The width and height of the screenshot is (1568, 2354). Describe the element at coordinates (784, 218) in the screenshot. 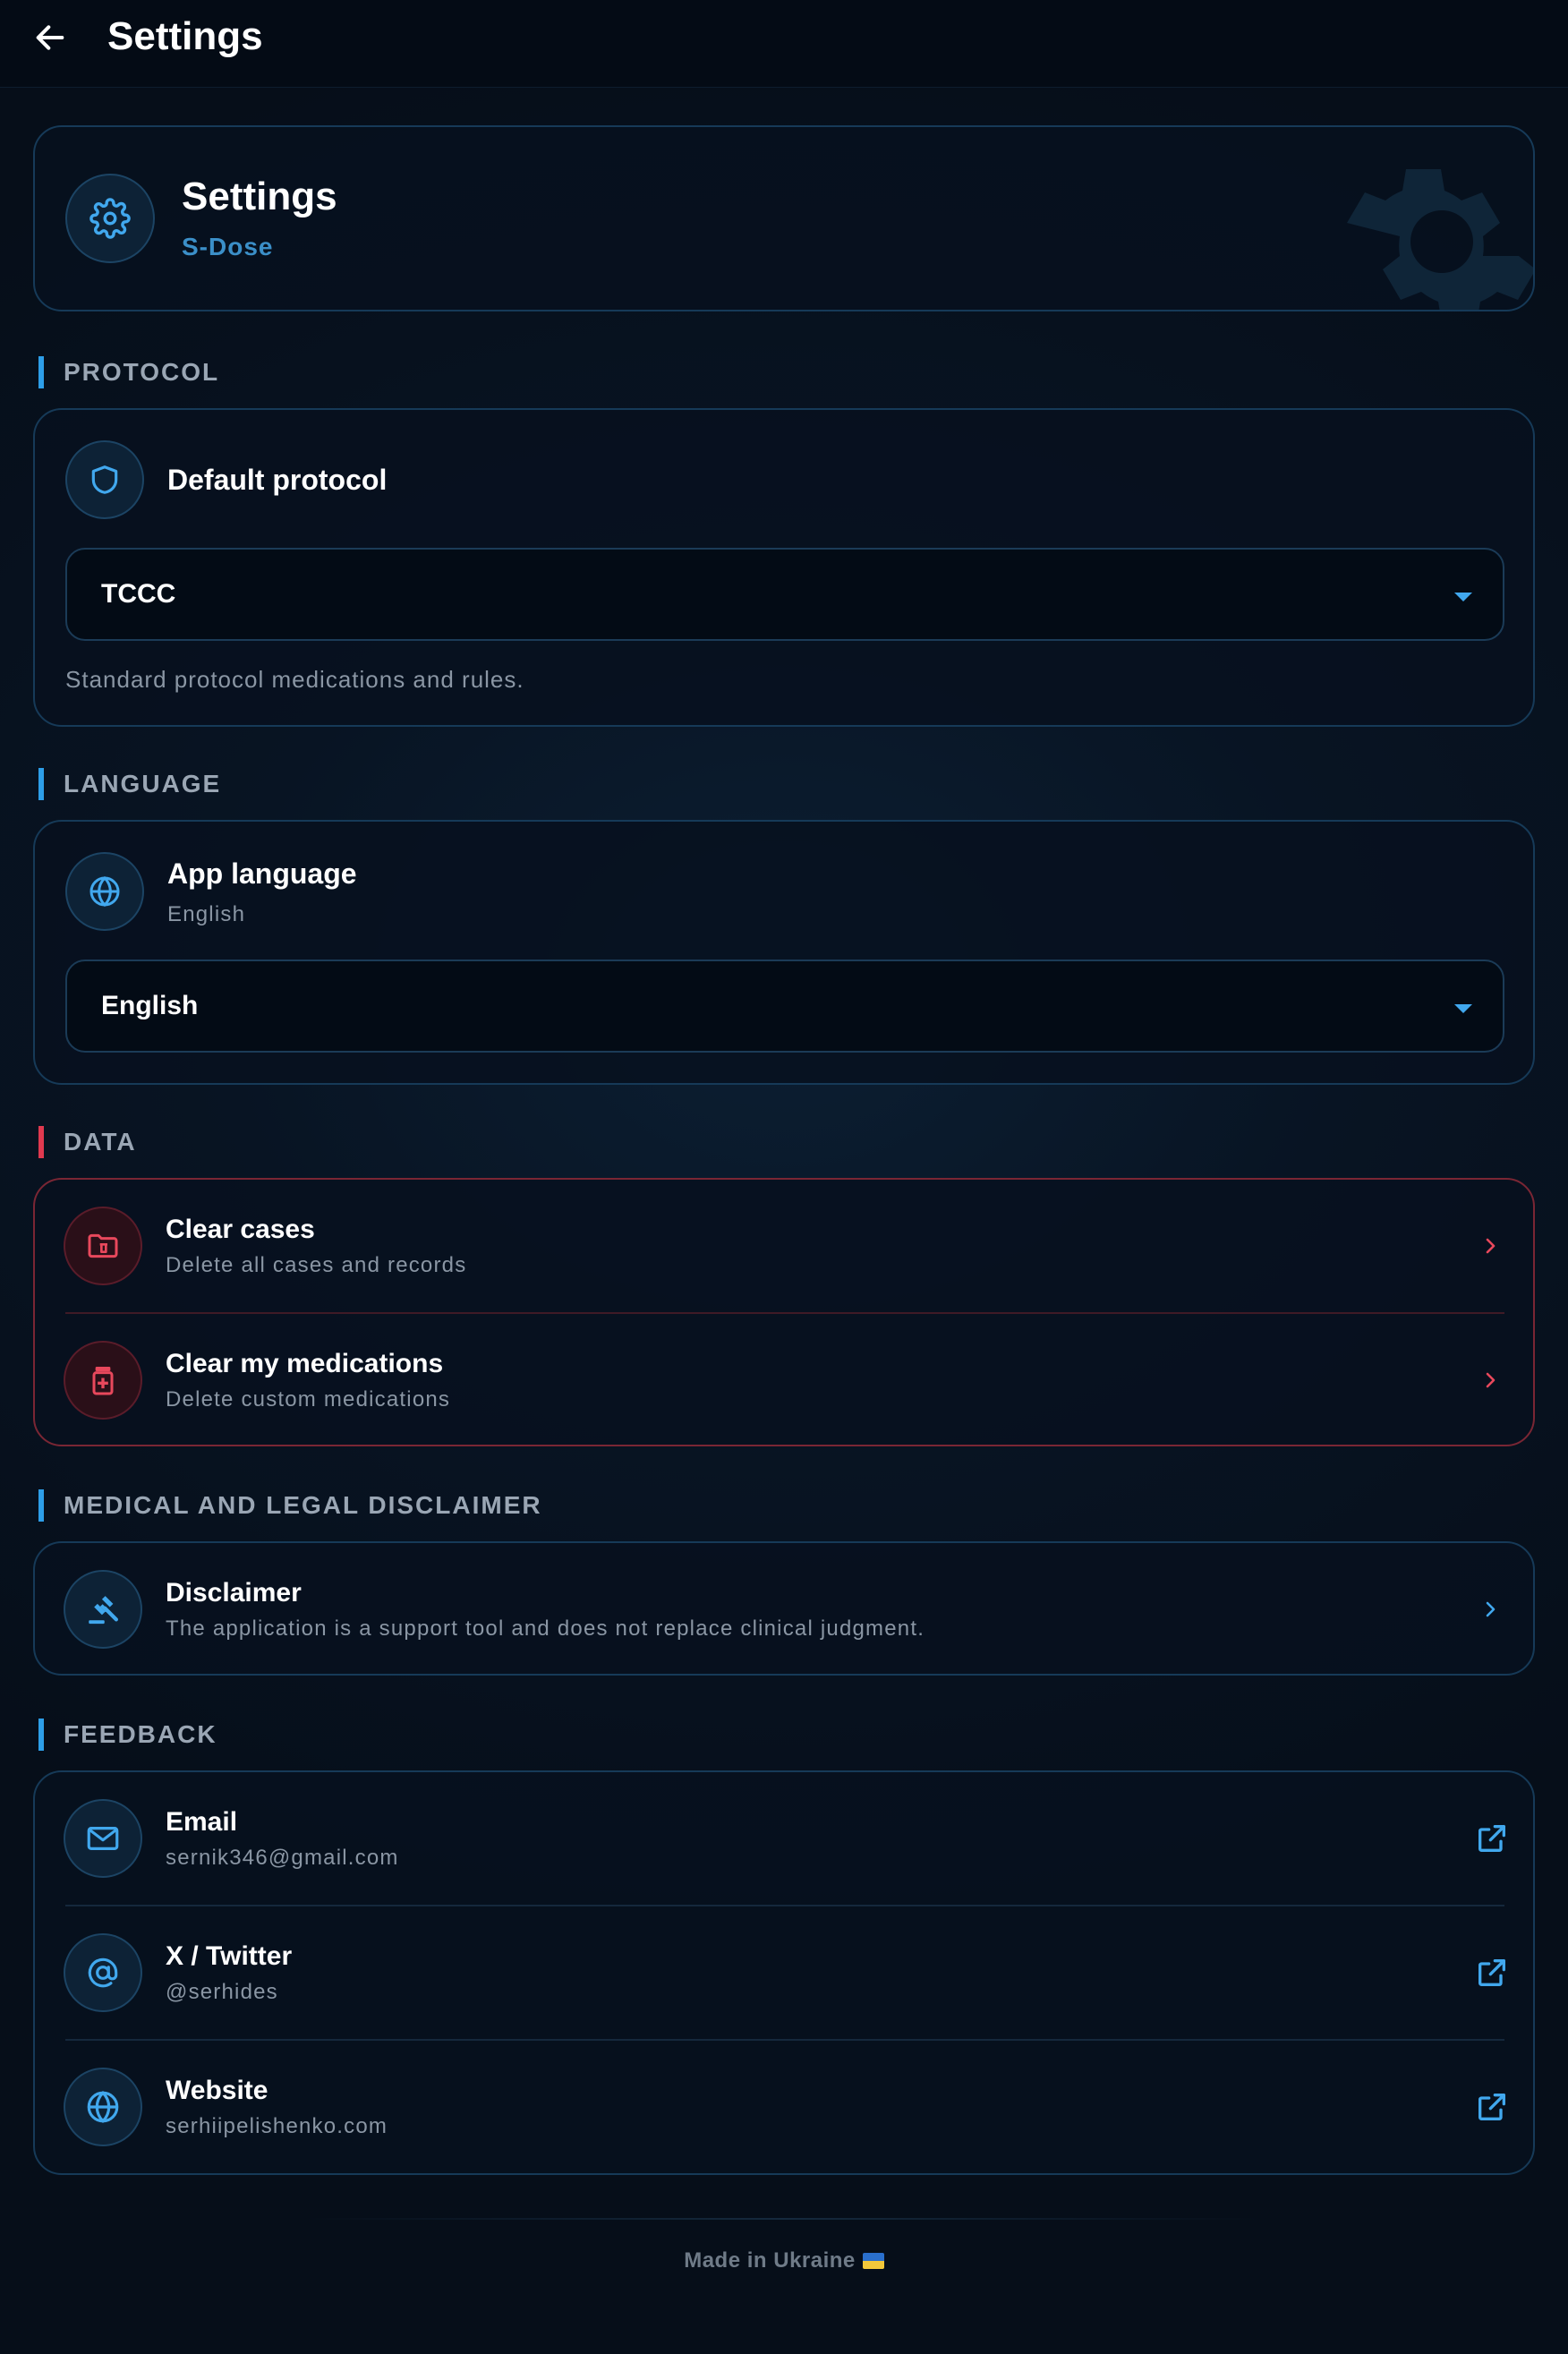

I see `hero-card: Settings S-Dose` at that location.